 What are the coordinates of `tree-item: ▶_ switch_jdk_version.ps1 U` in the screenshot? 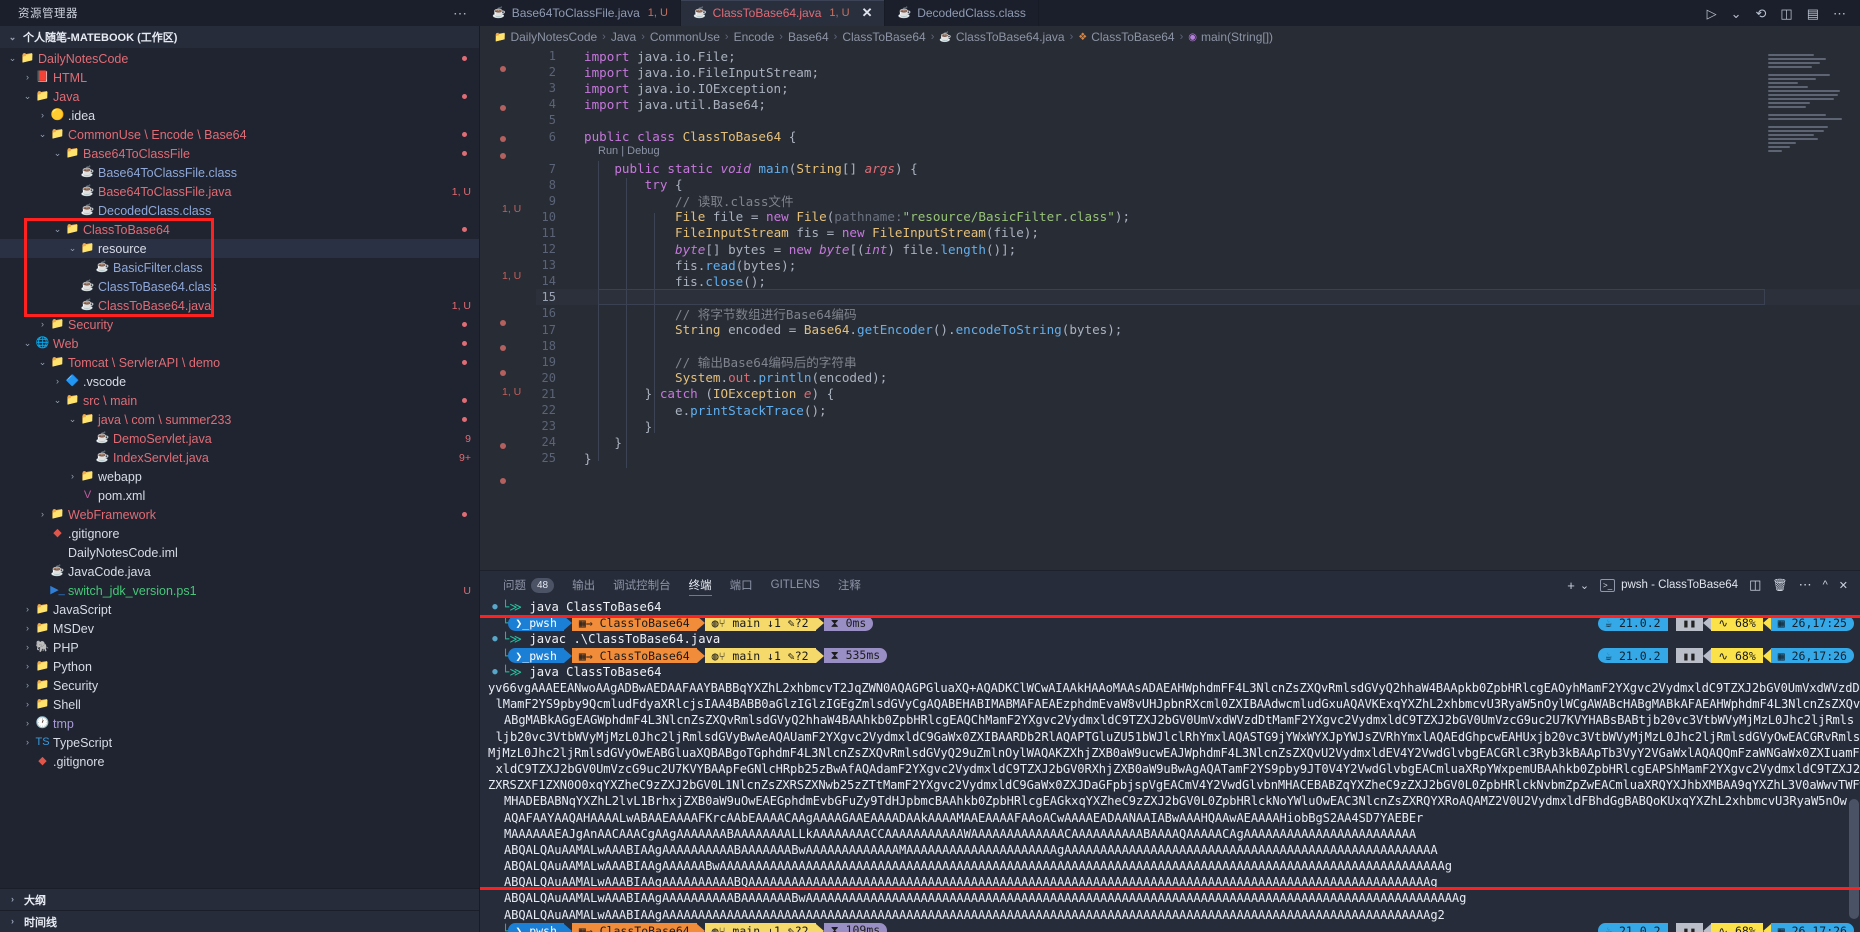 It's located at (239, 590).